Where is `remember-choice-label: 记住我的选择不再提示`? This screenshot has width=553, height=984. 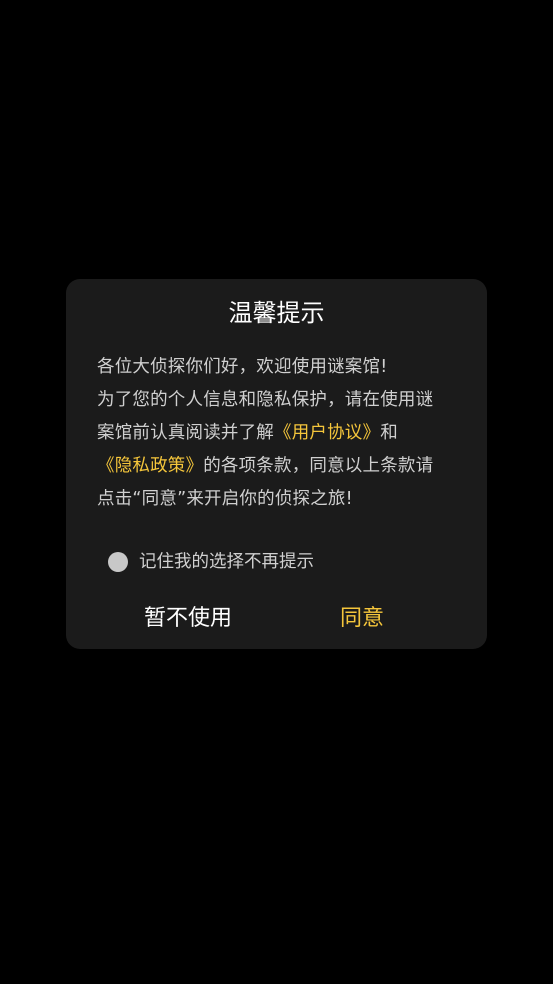 remember-choice-label: 记住我的选择不再提示 is located at coordinates (226, 562).